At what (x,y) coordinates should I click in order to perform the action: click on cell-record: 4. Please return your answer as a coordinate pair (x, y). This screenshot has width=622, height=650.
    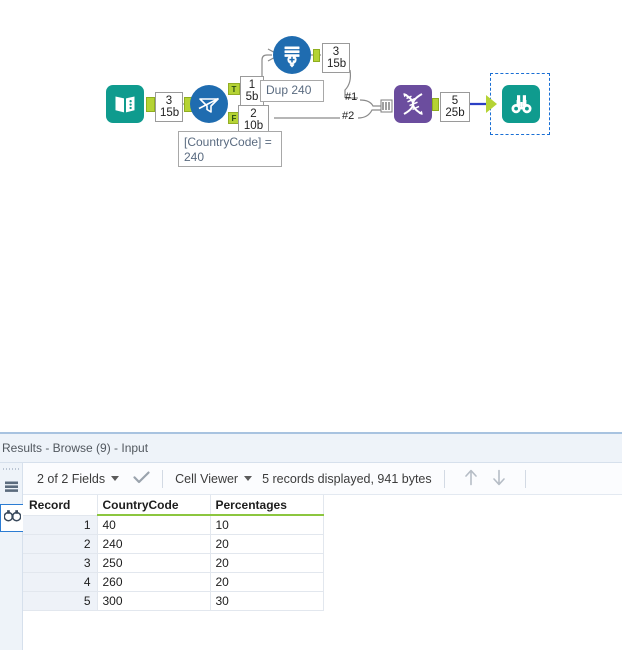
    Looking at the image, I should click on (60, 582).